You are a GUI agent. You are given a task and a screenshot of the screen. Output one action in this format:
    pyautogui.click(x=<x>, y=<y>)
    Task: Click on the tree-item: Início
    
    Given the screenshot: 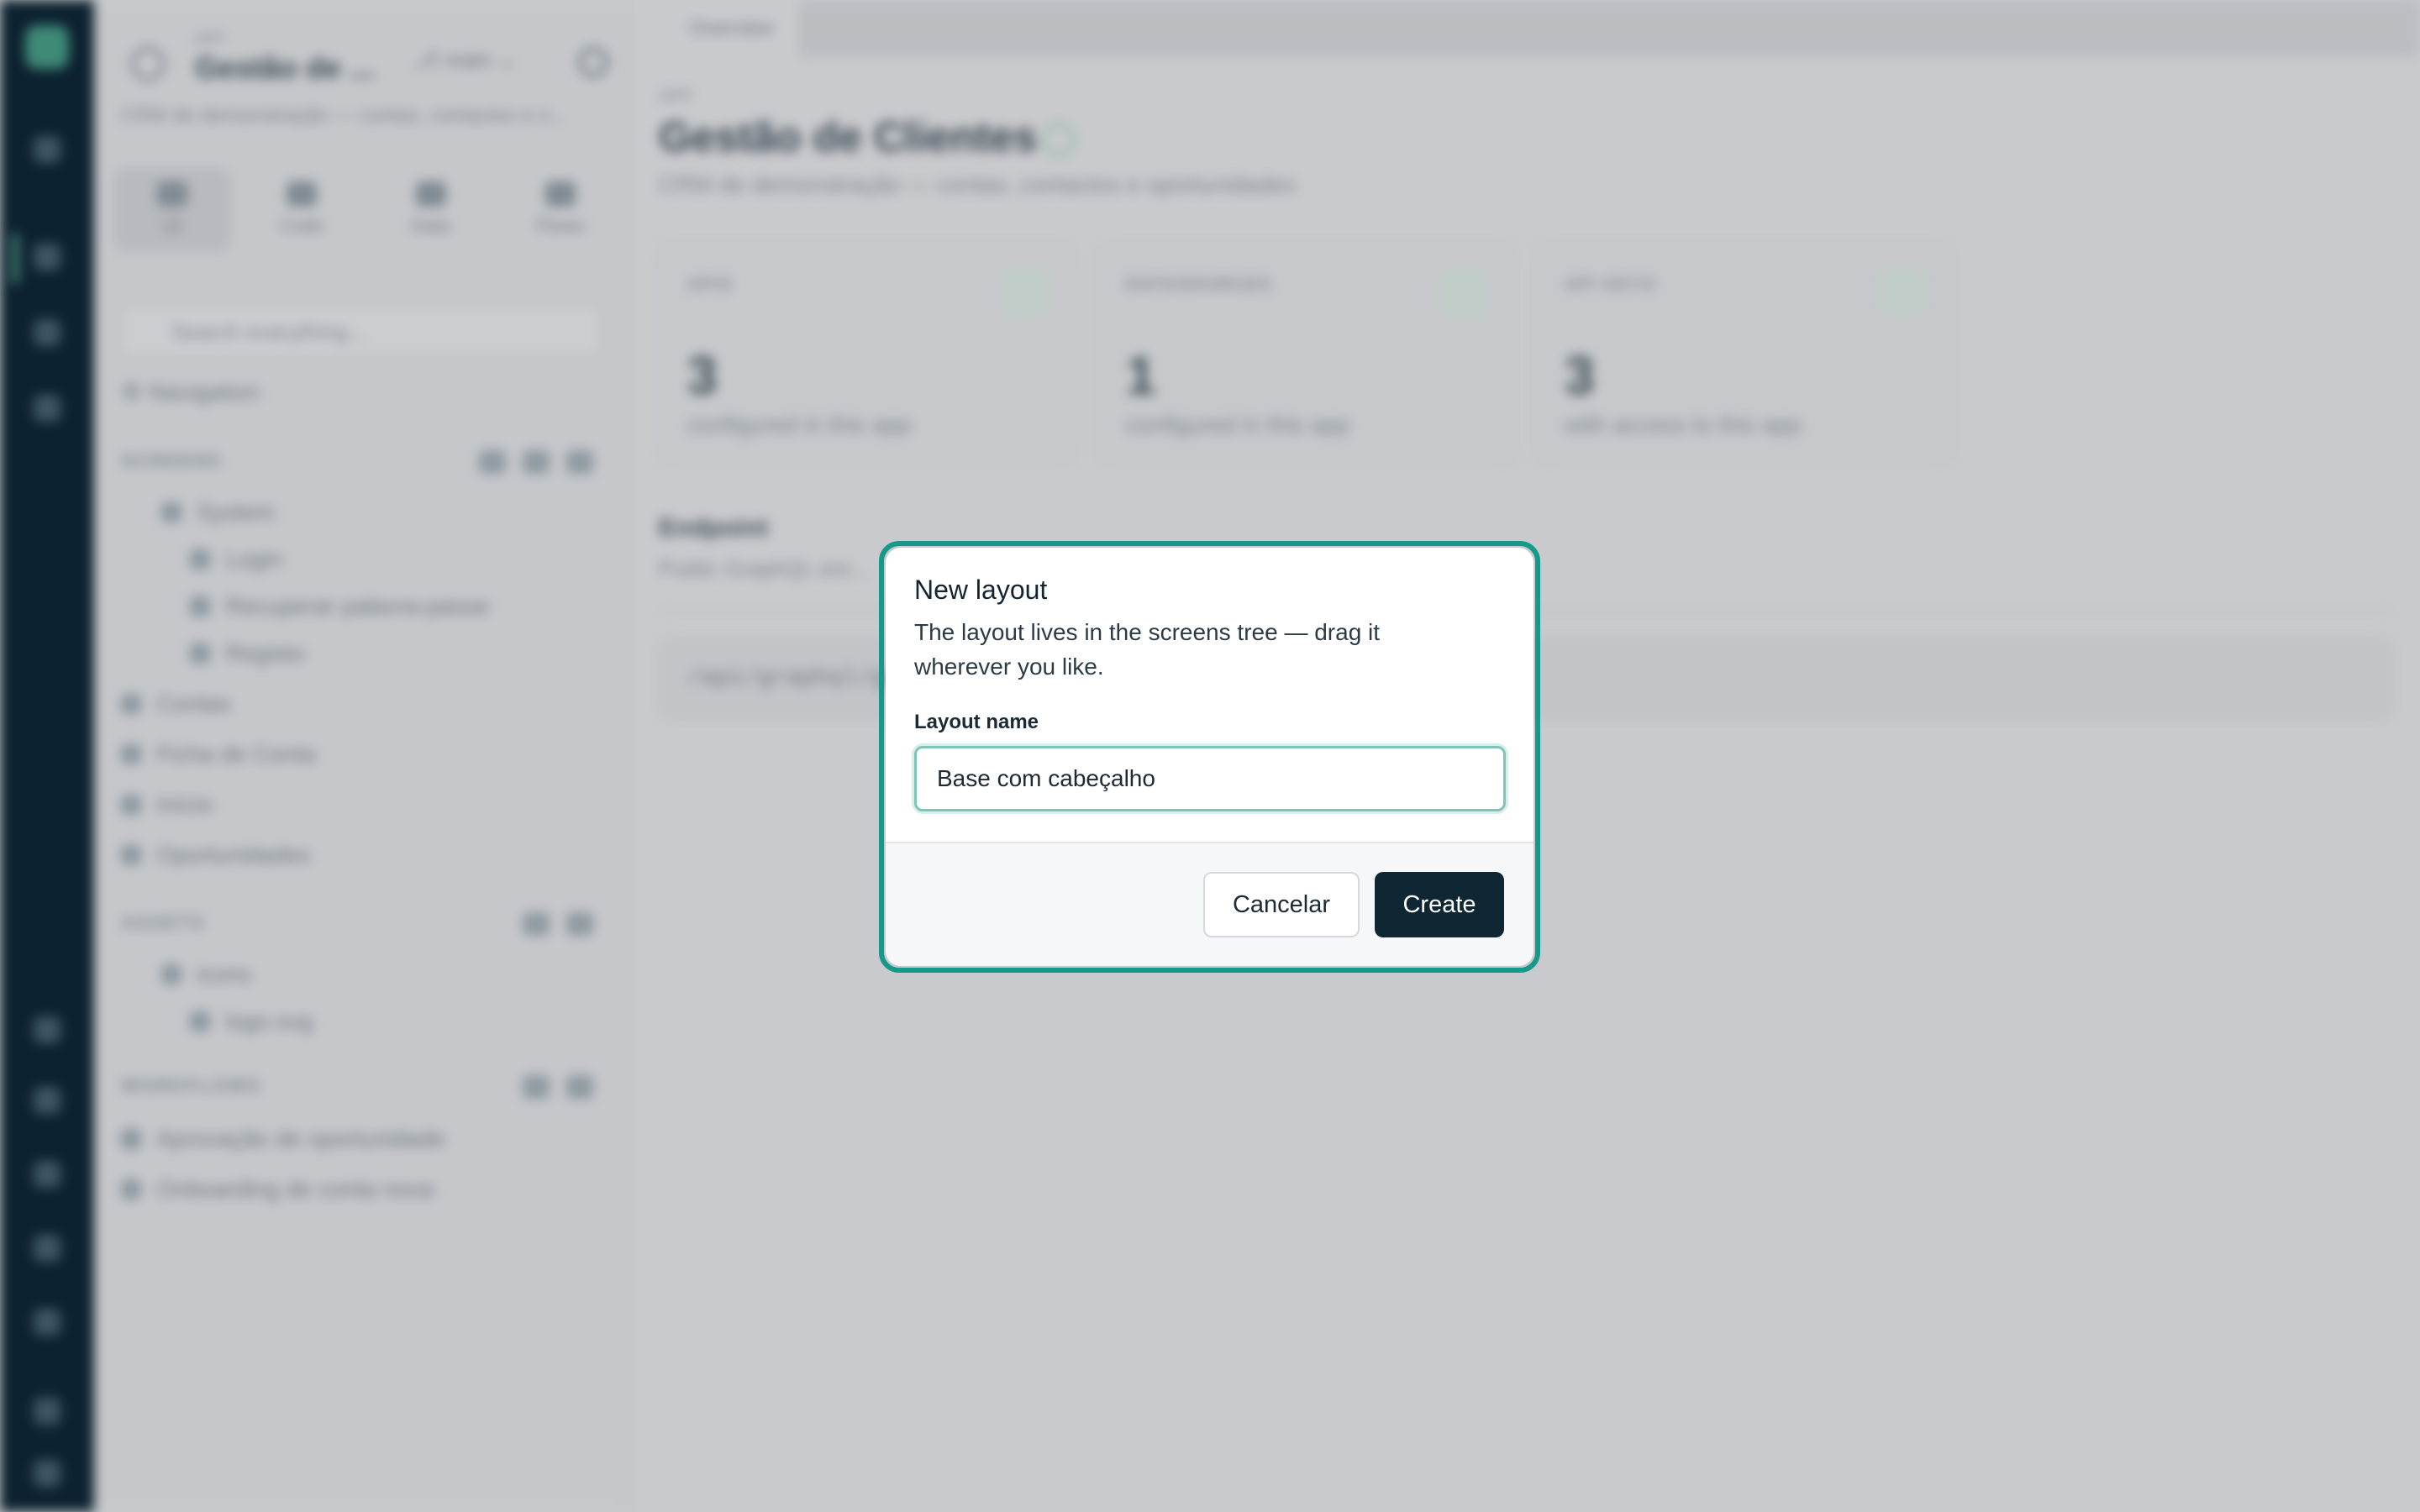 What is the action you would take?
    pyautogui.click(x=167, y=804)
    